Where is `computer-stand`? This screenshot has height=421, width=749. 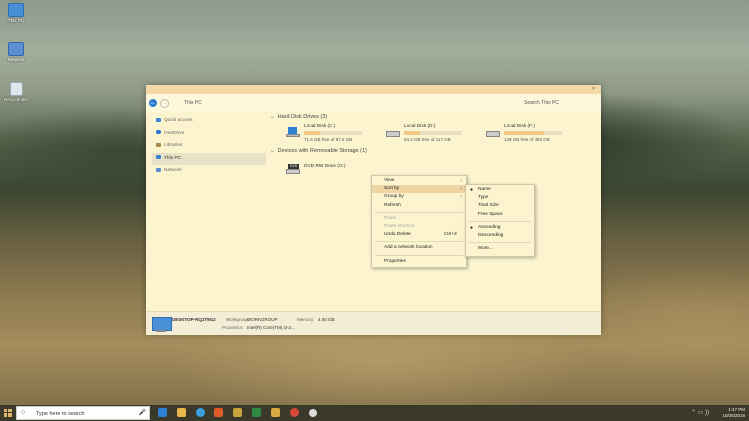 computer-stand is located at coordinates (161, 331).